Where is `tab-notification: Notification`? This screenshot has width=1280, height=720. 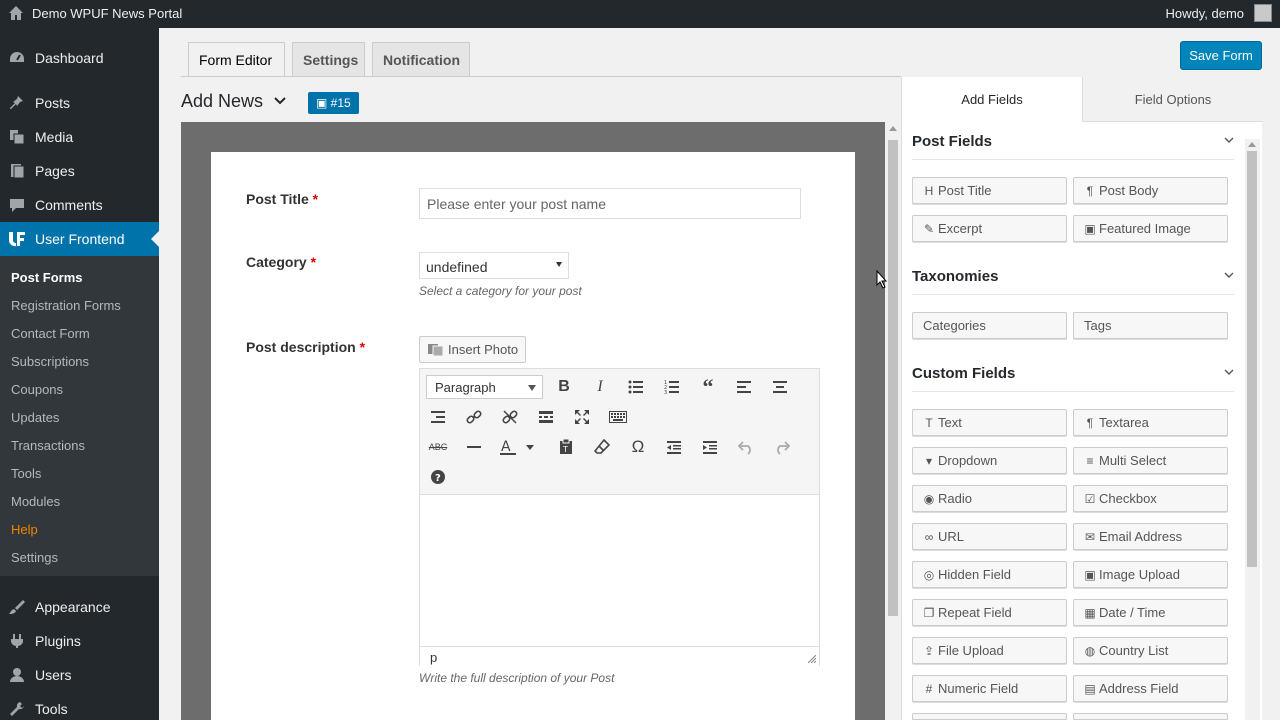 tab-notification: Notification is located at coordinates (421, 59).